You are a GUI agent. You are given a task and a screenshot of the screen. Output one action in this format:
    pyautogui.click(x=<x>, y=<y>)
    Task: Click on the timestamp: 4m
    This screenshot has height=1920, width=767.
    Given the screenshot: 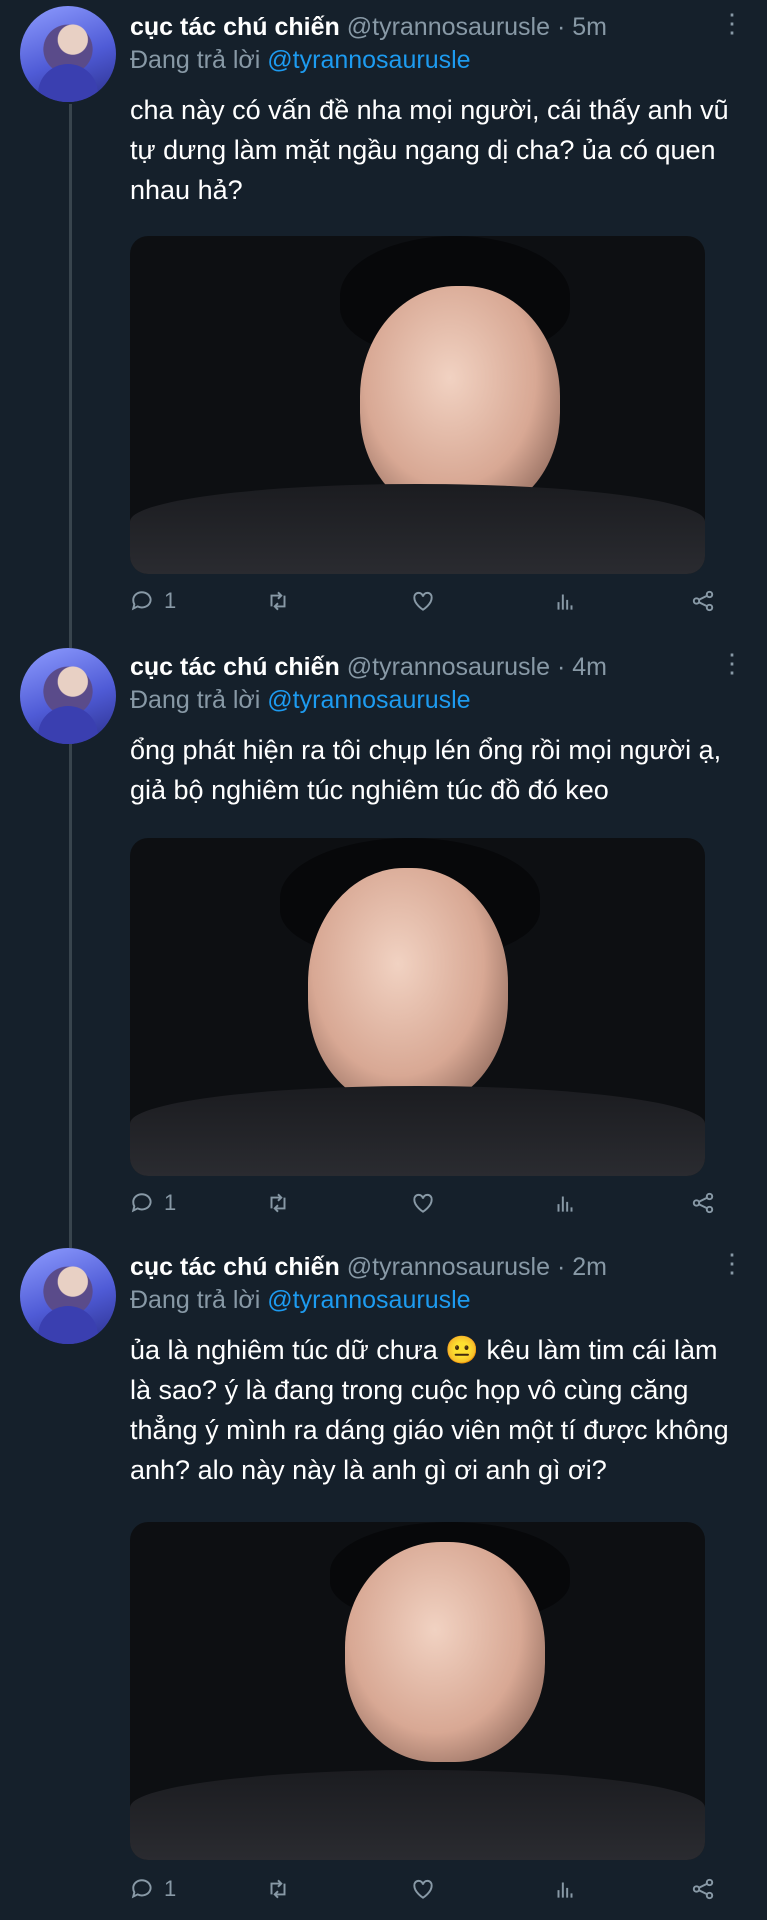 What is the action you would take?
    pyautogui.click(x=589, y=667)
    